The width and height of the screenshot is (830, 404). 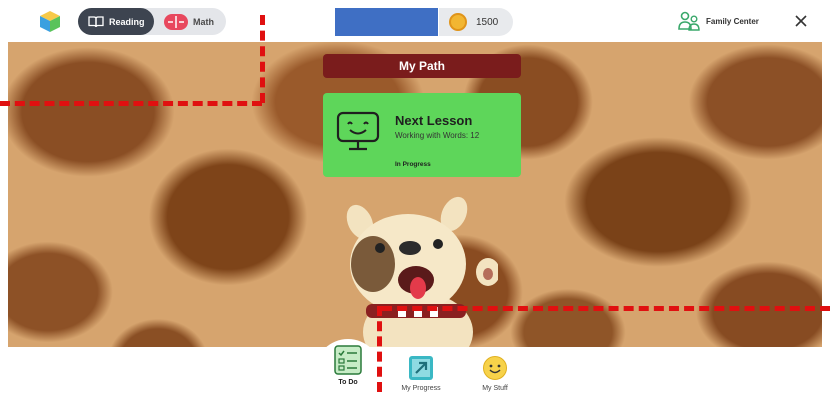 What do you see at coordinates (421, 368) in the screenshot?
I see `arrow-icon` at bounding box center [421, 368].